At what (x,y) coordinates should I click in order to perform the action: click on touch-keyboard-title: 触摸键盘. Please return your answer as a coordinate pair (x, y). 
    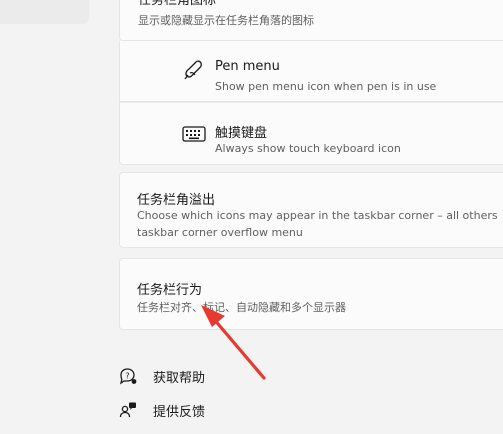
    Looking at the image, I should click on (241, 133).